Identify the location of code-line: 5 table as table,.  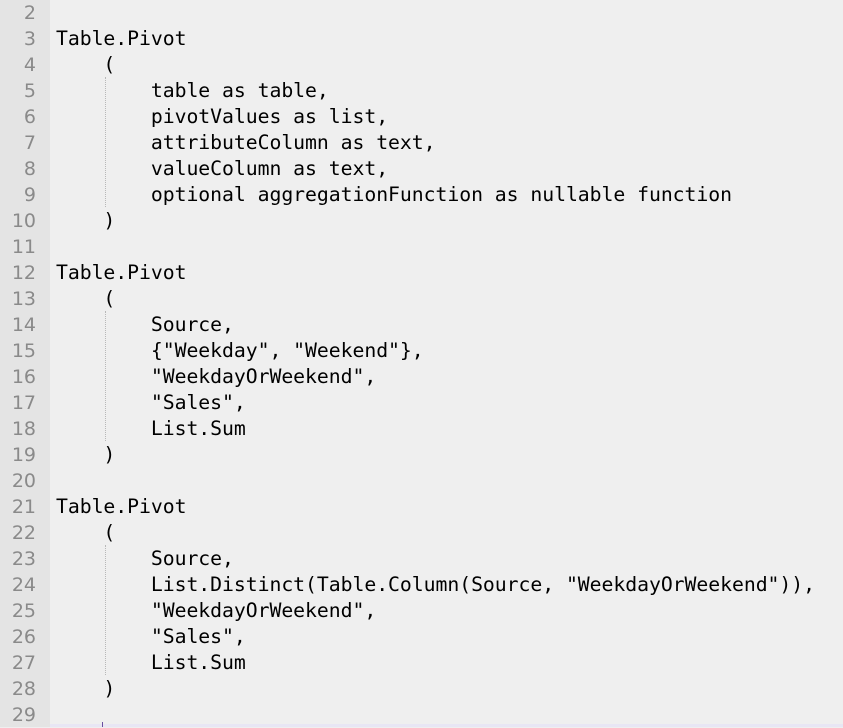
(421, 91).